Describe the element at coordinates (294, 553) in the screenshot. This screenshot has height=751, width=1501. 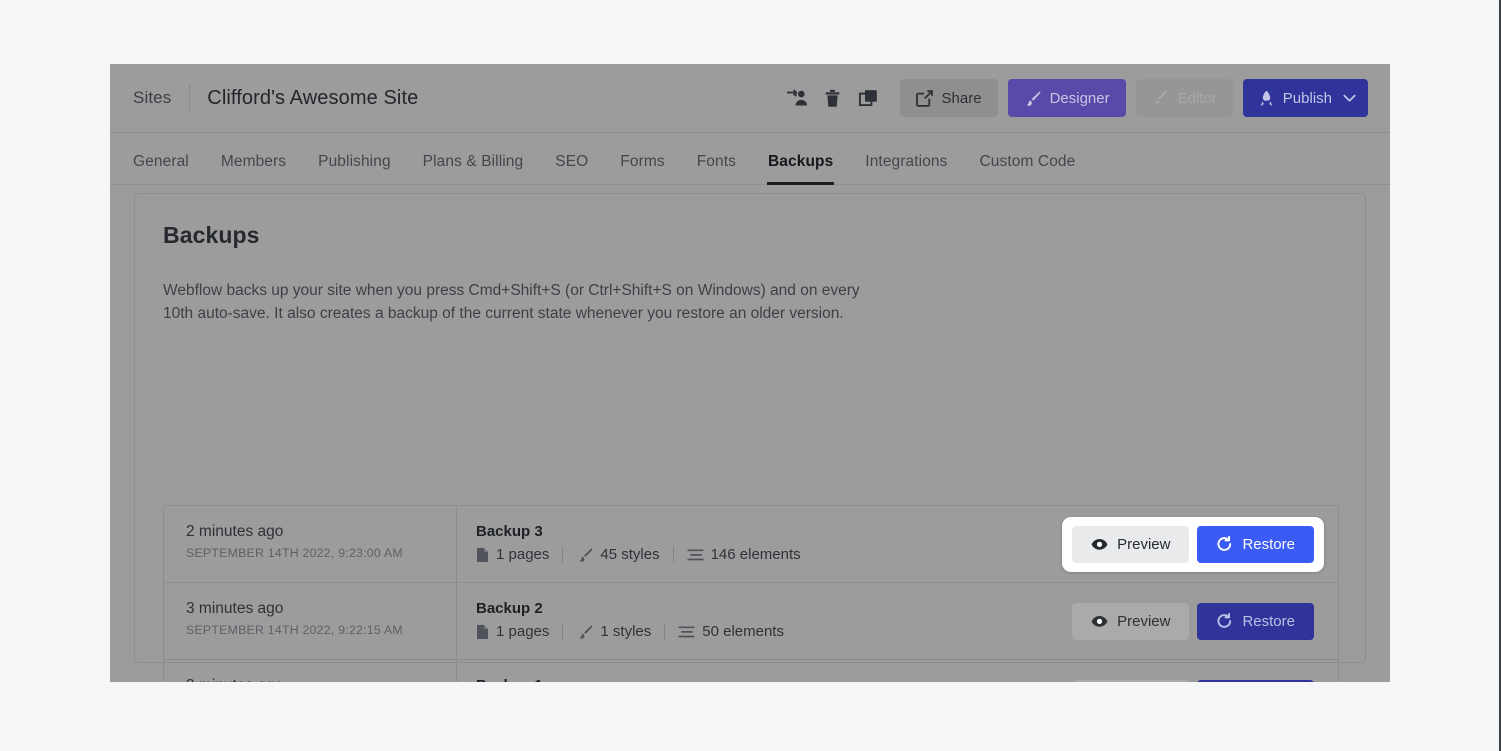
I see `backup-absolute-time: SEPTEMBER 14TH 2022, 9:23:00 AM` at that location.